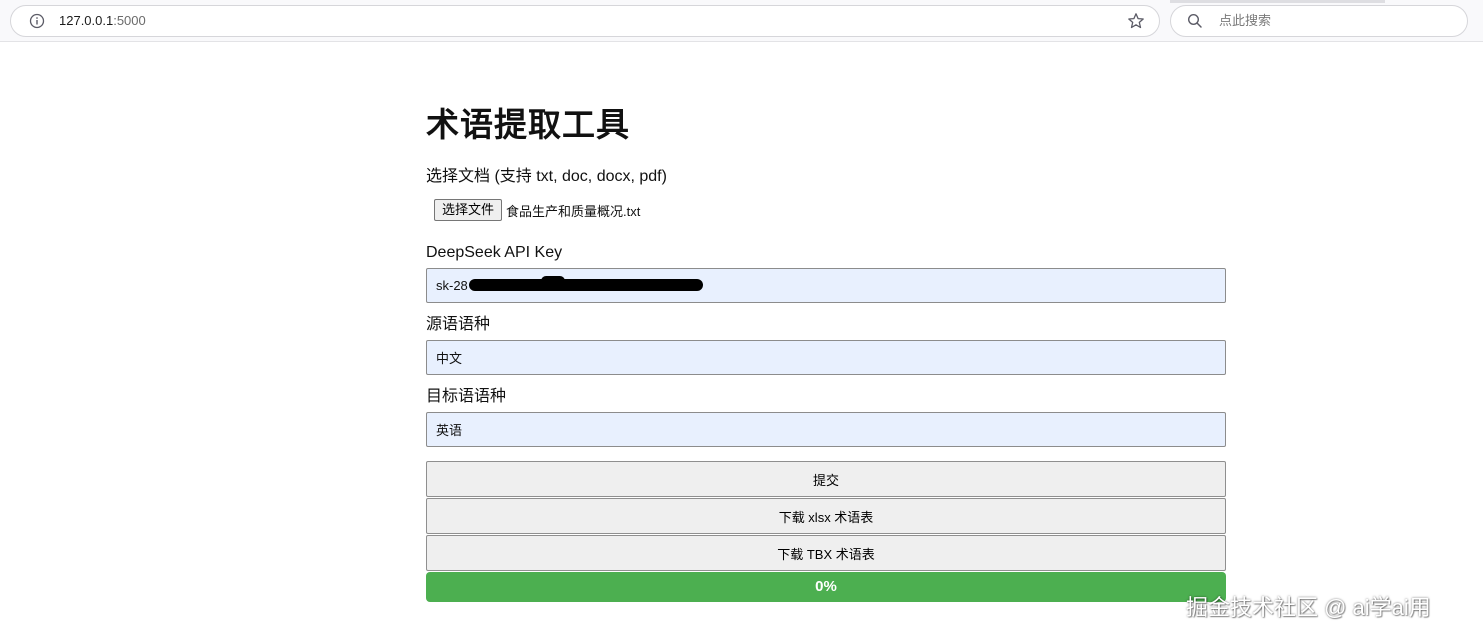 This screenshot has width=1483, height=642. What do you see at coordinates (826, 553) in the screenshot?
I see `download-tbx-button: 下载 TBX 术语表` at bounding box center [826, 553].